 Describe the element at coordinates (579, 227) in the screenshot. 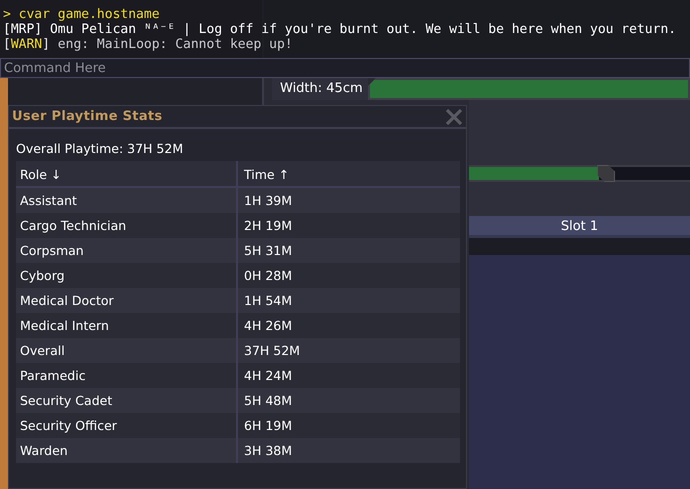

I see `slot-button: Slot 1` at that location.